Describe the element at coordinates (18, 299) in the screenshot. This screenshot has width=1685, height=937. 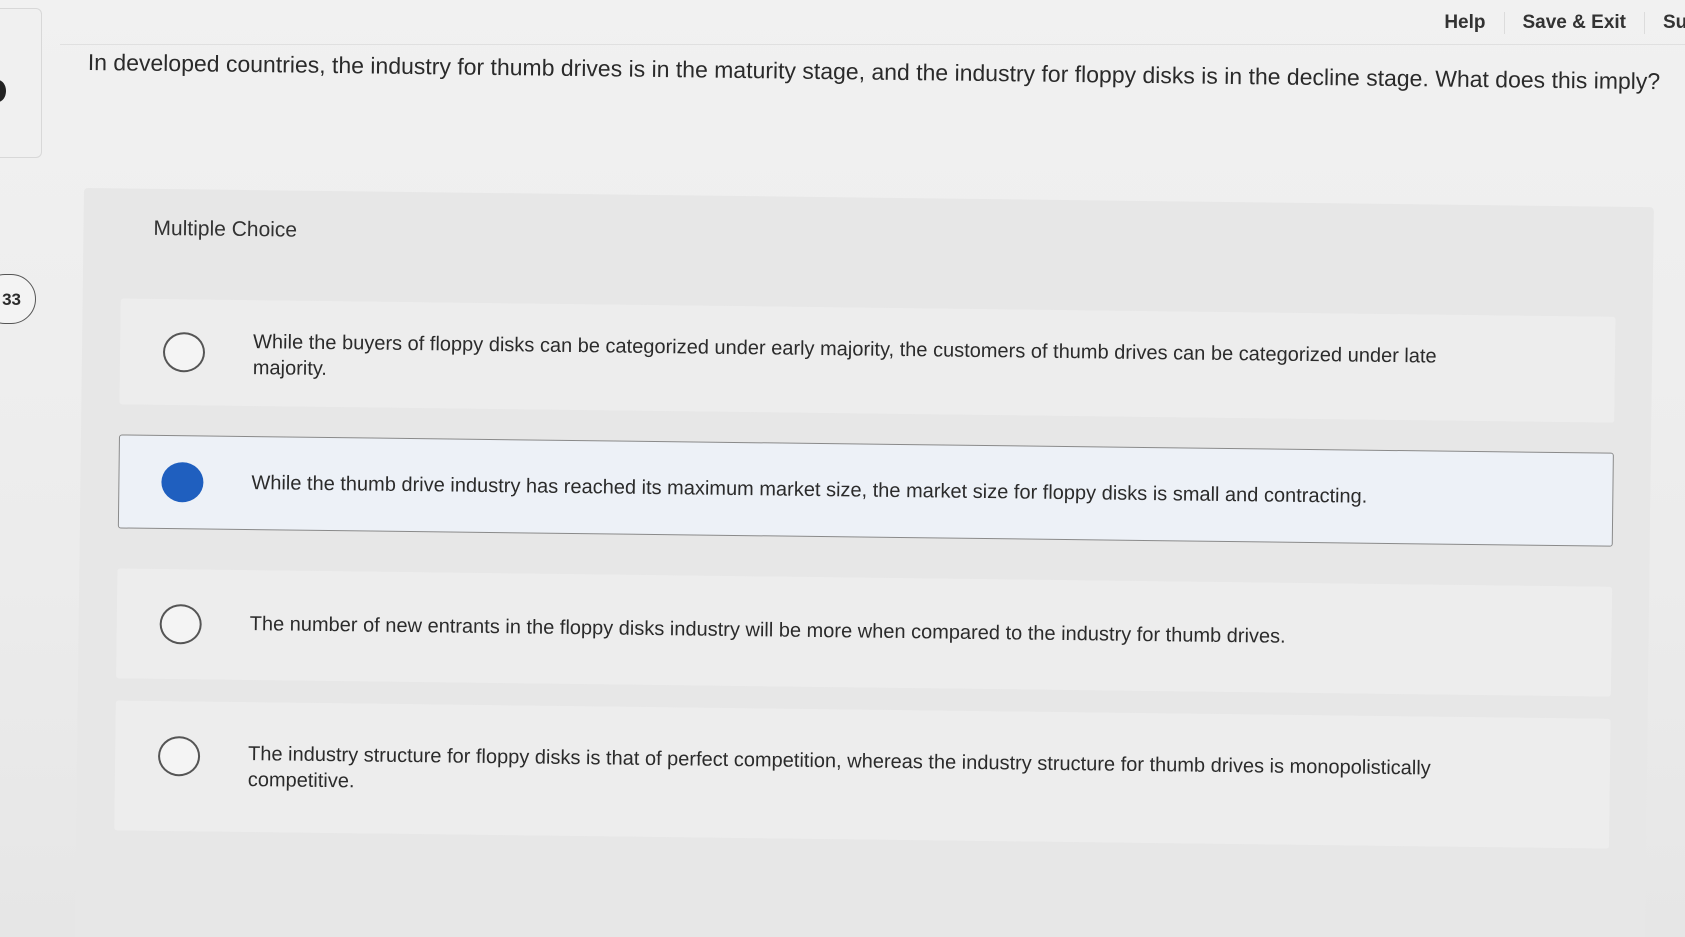
I see `question-number-badge: 33` at that location.